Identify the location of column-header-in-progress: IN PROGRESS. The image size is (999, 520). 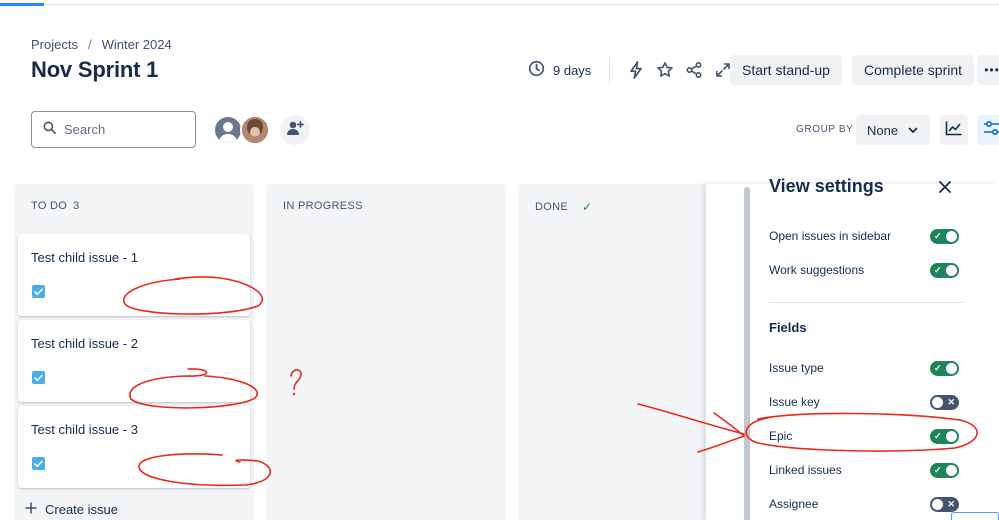
(323, 206).